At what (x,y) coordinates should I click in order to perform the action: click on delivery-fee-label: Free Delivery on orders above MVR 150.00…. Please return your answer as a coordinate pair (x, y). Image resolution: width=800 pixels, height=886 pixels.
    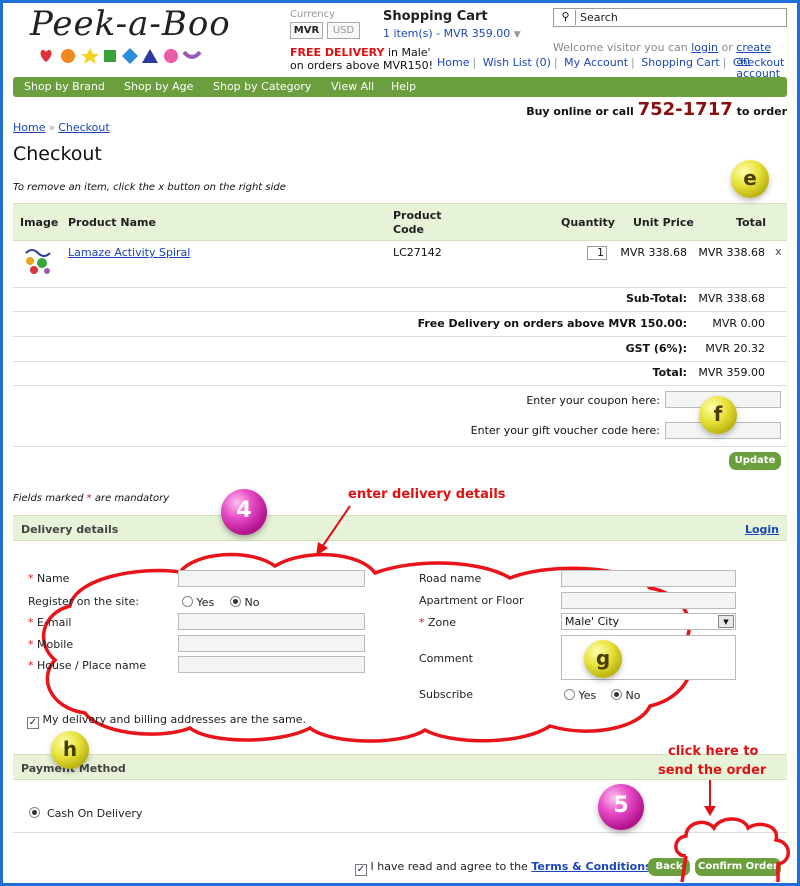
    Looking at the image, I should click on (552, 323).